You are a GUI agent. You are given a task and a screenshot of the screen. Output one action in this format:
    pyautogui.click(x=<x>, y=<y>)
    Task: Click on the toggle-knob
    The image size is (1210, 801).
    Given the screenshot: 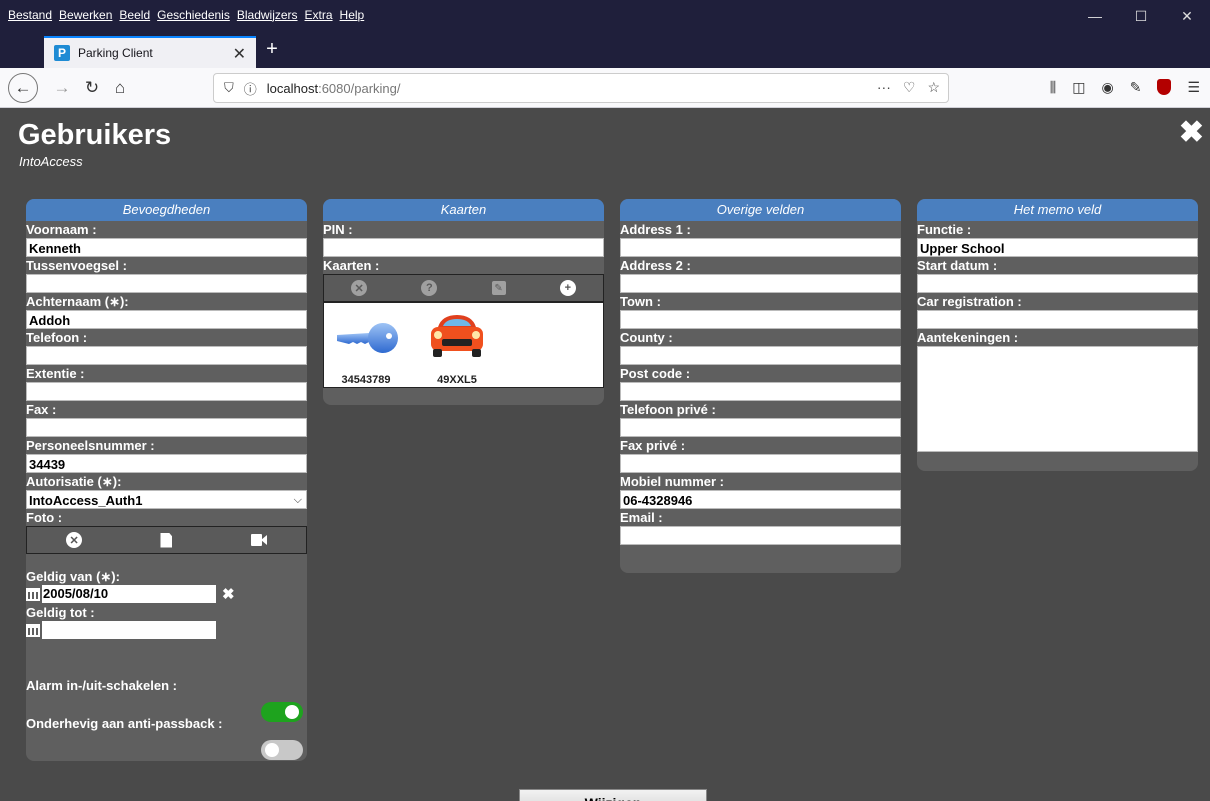 What is the action you would take?
    pyautogui.click(x=292, y=712)
    